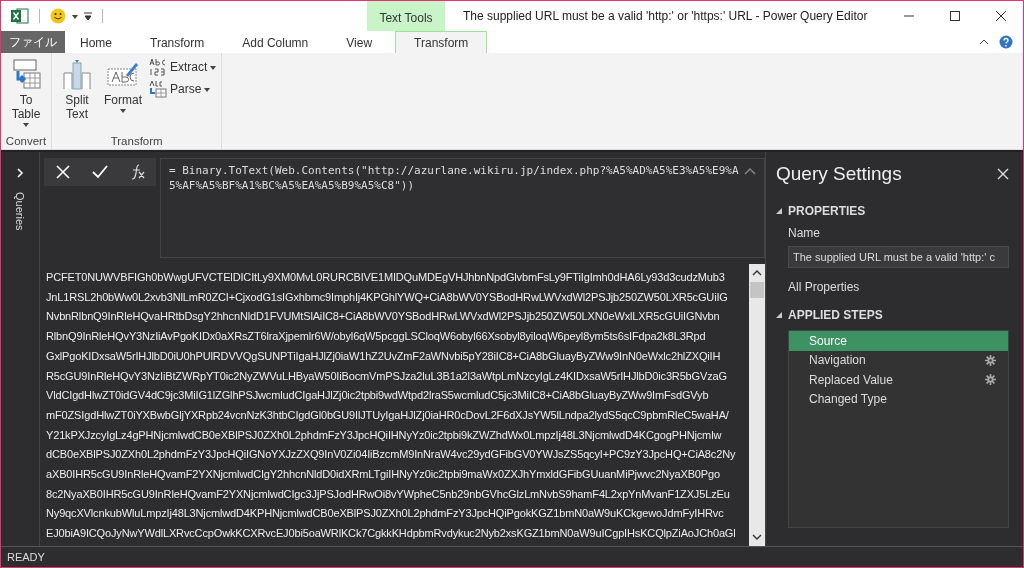  Describe the element at coordinates (63, 172) in the screenshot. I see `cancel-icon` at that location.